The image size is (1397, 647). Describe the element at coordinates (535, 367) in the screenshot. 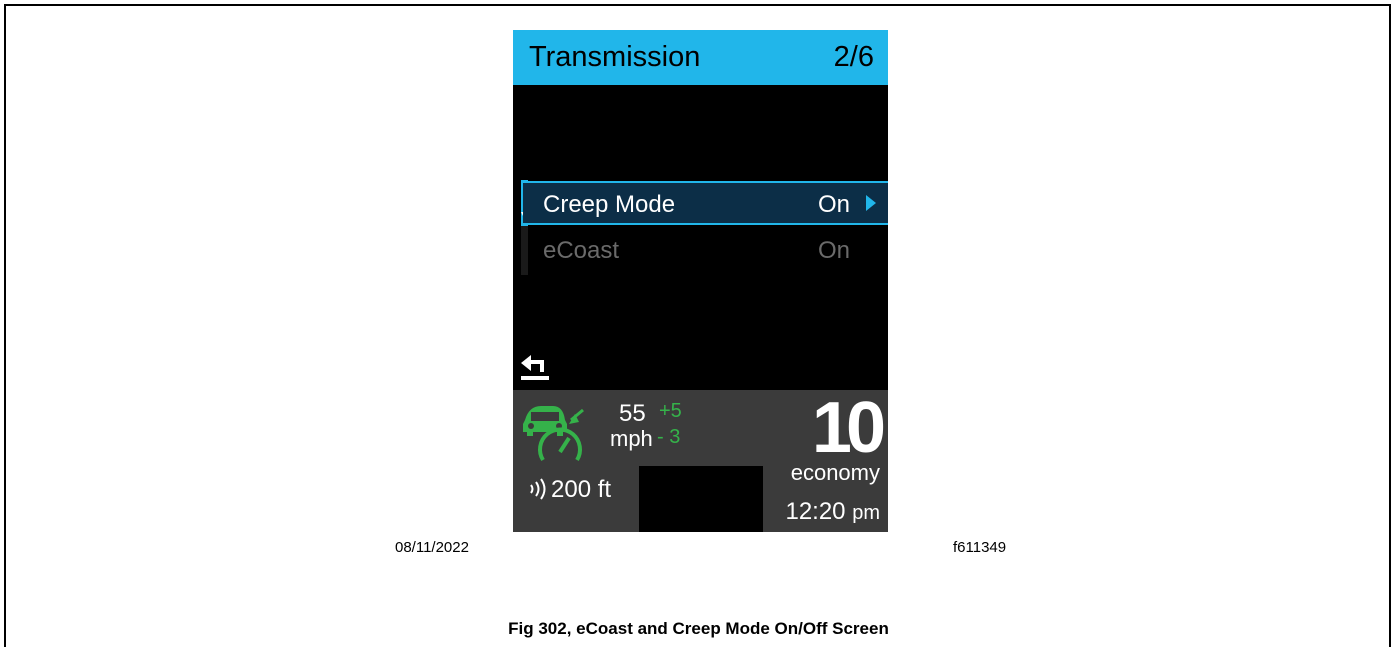

I see `back-arrow-icon` at that location.